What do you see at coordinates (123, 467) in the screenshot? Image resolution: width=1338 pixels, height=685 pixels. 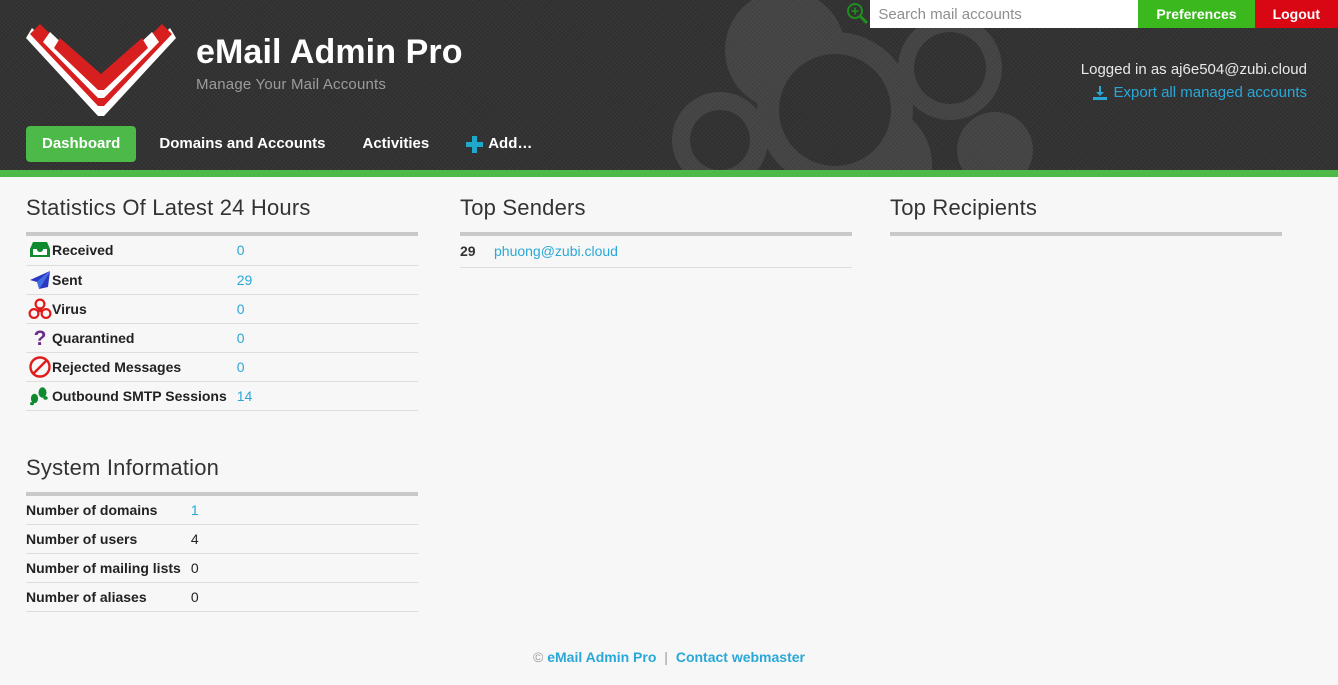 I see `system-information-title: System Information` at bounding box center [123, 467].